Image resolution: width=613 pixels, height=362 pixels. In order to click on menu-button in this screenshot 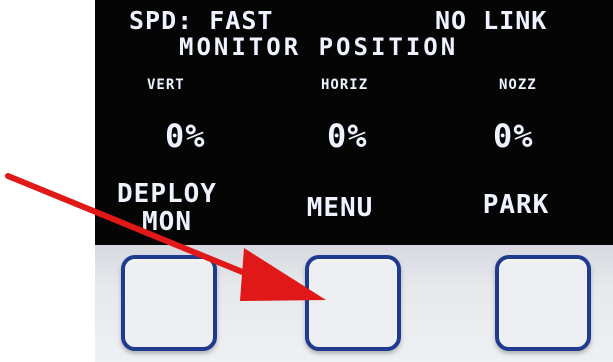, I will do `click(353, 303)`.